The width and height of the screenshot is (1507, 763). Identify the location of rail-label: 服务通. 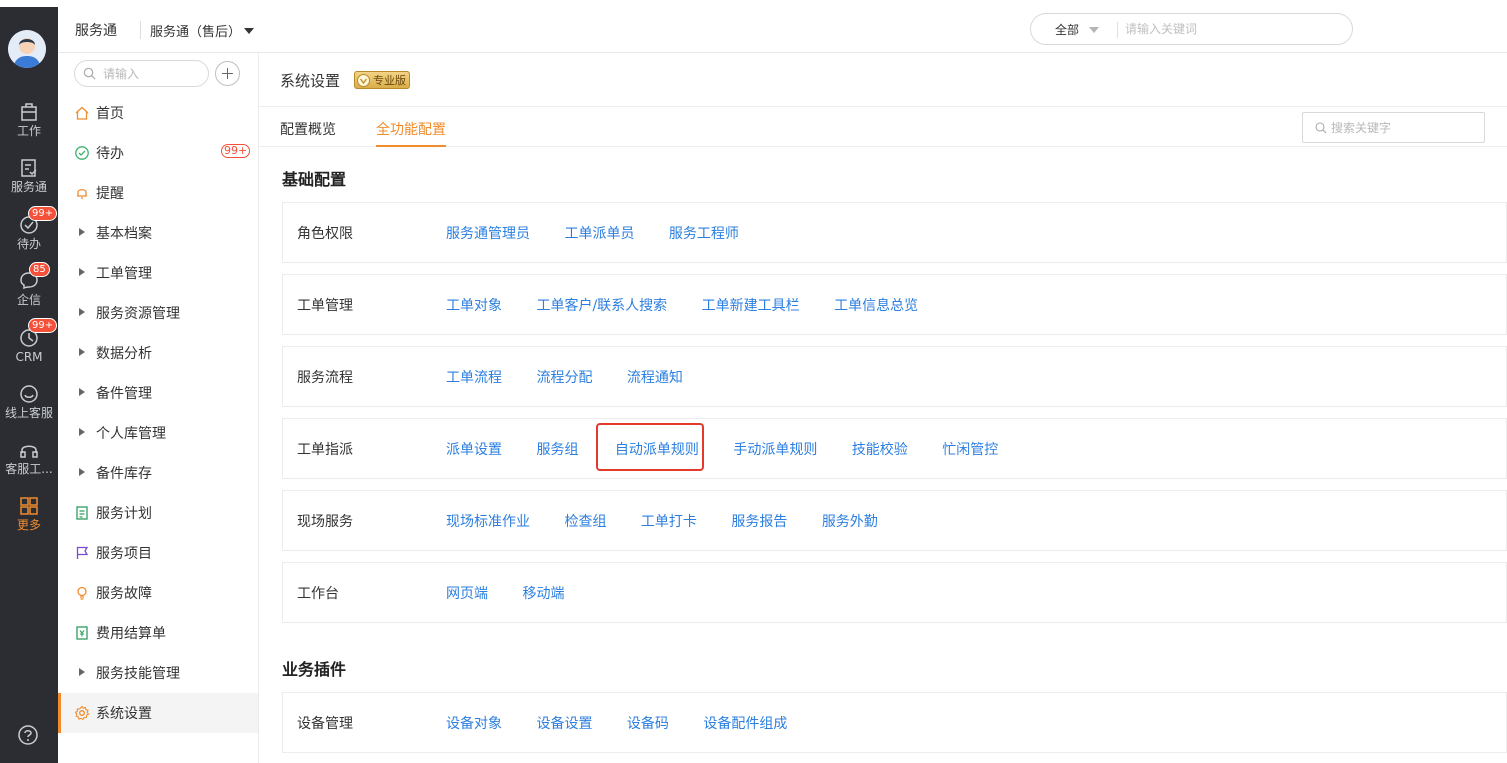
(28, 187).